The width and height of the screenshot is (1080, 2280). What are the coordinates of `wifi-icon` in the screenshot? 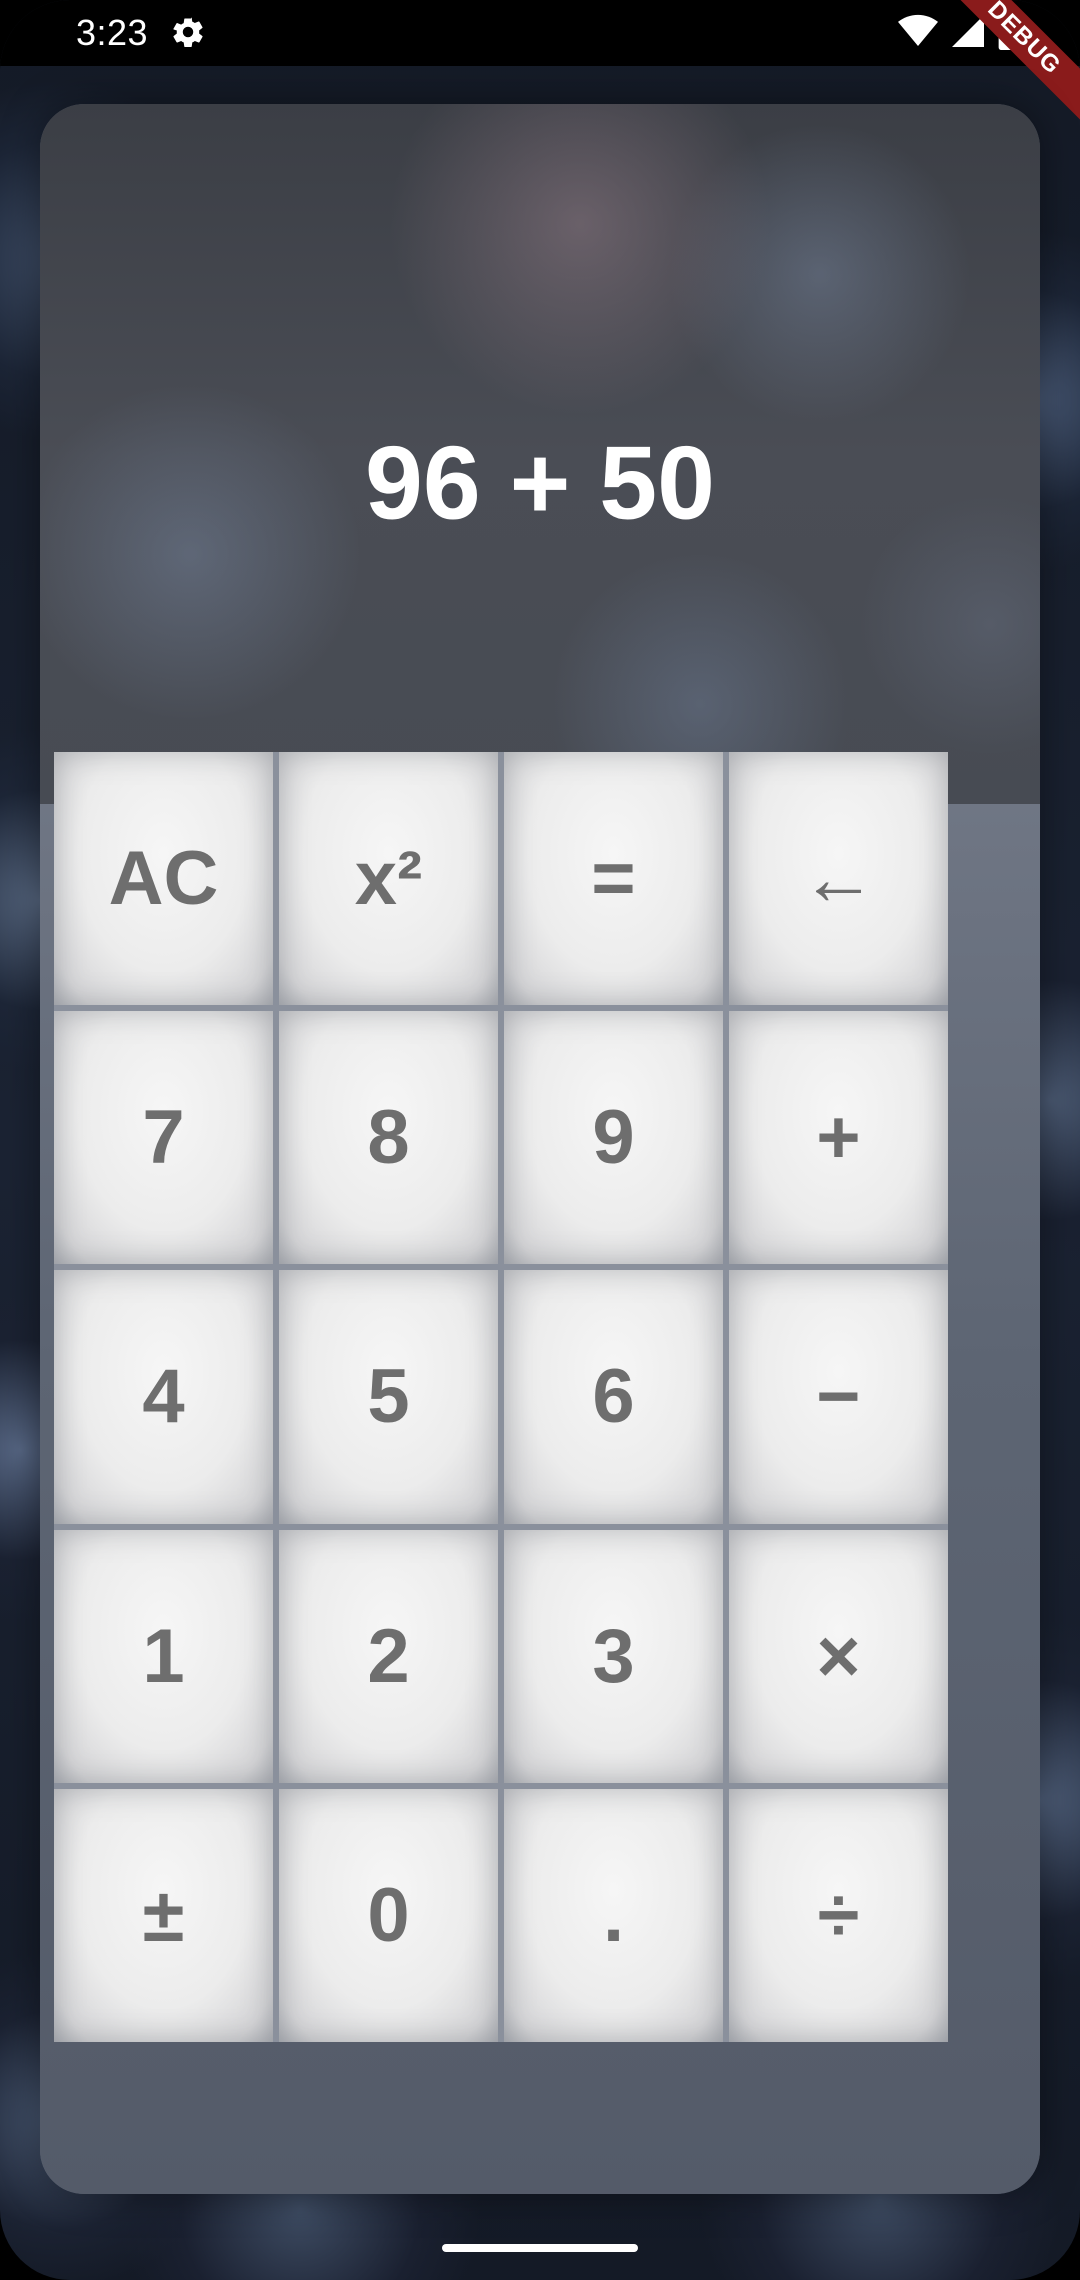 It's located at (918, 33).